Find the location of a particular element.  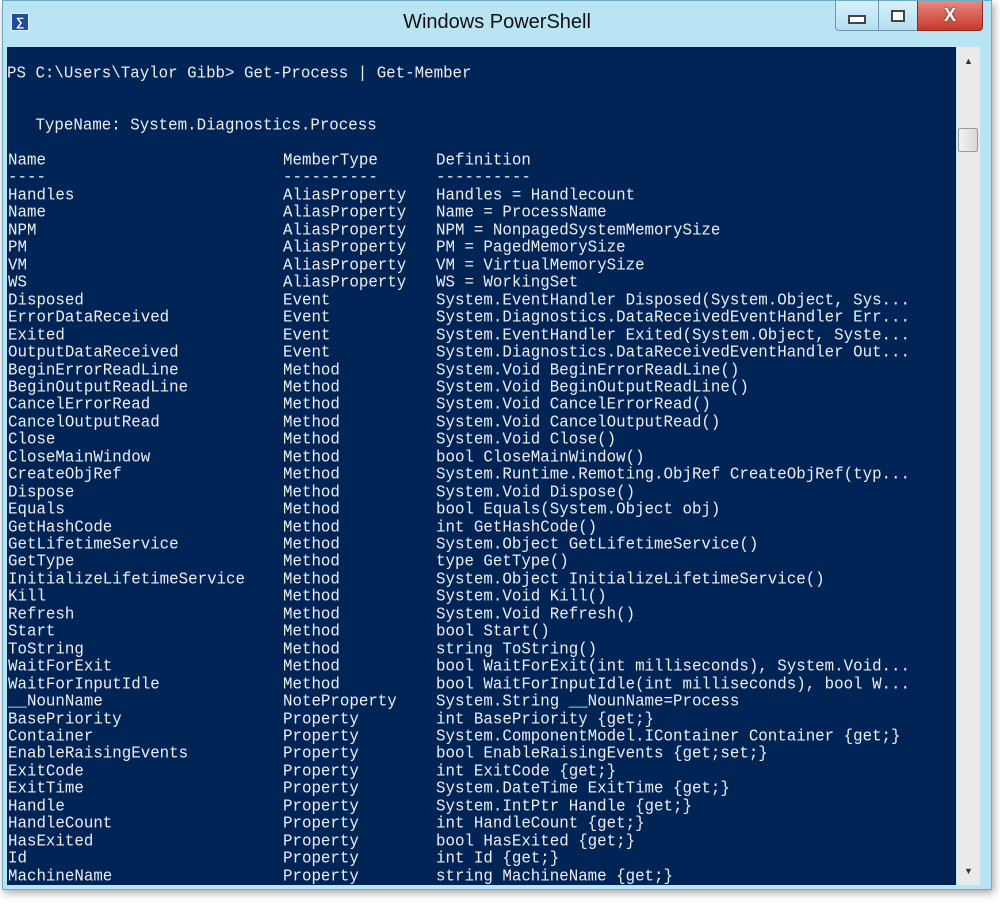

member-name: __NounName is located at coordinates (55, 701).